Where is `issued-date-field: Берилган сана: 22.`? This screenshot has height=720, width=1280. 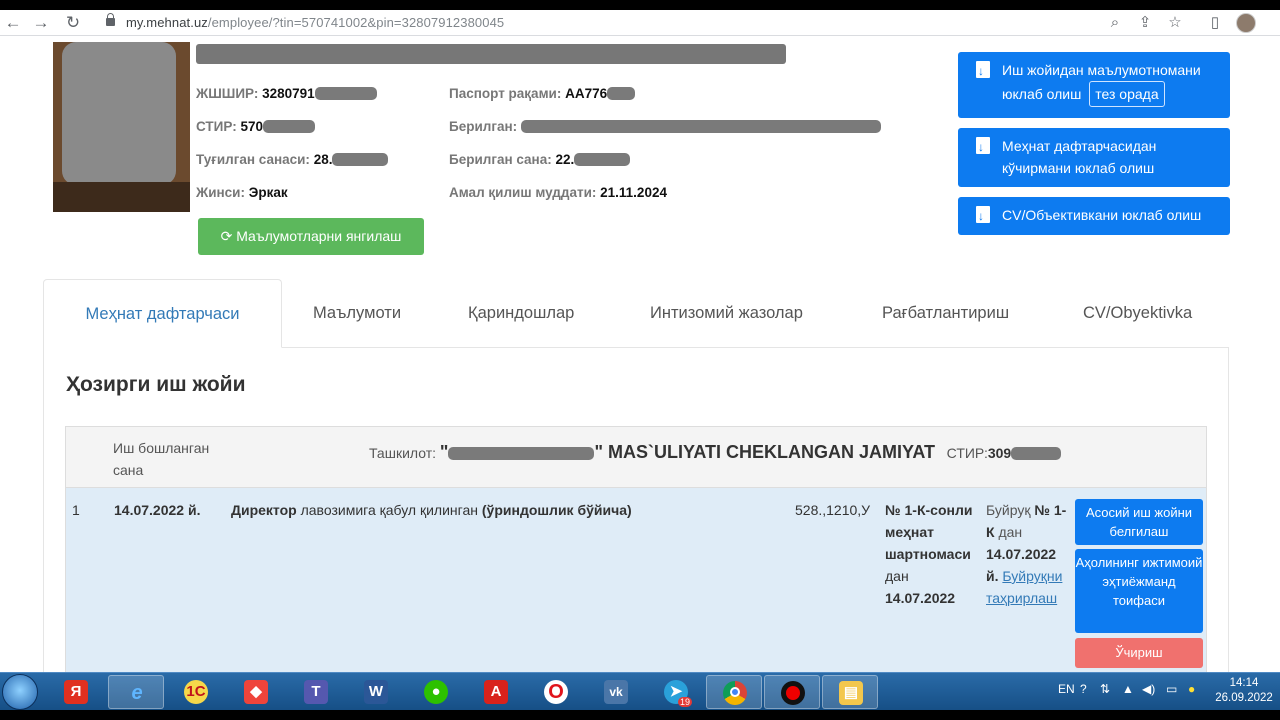 issued-date-field: Берилган сана: 22. is located at coordinates (540, 159).